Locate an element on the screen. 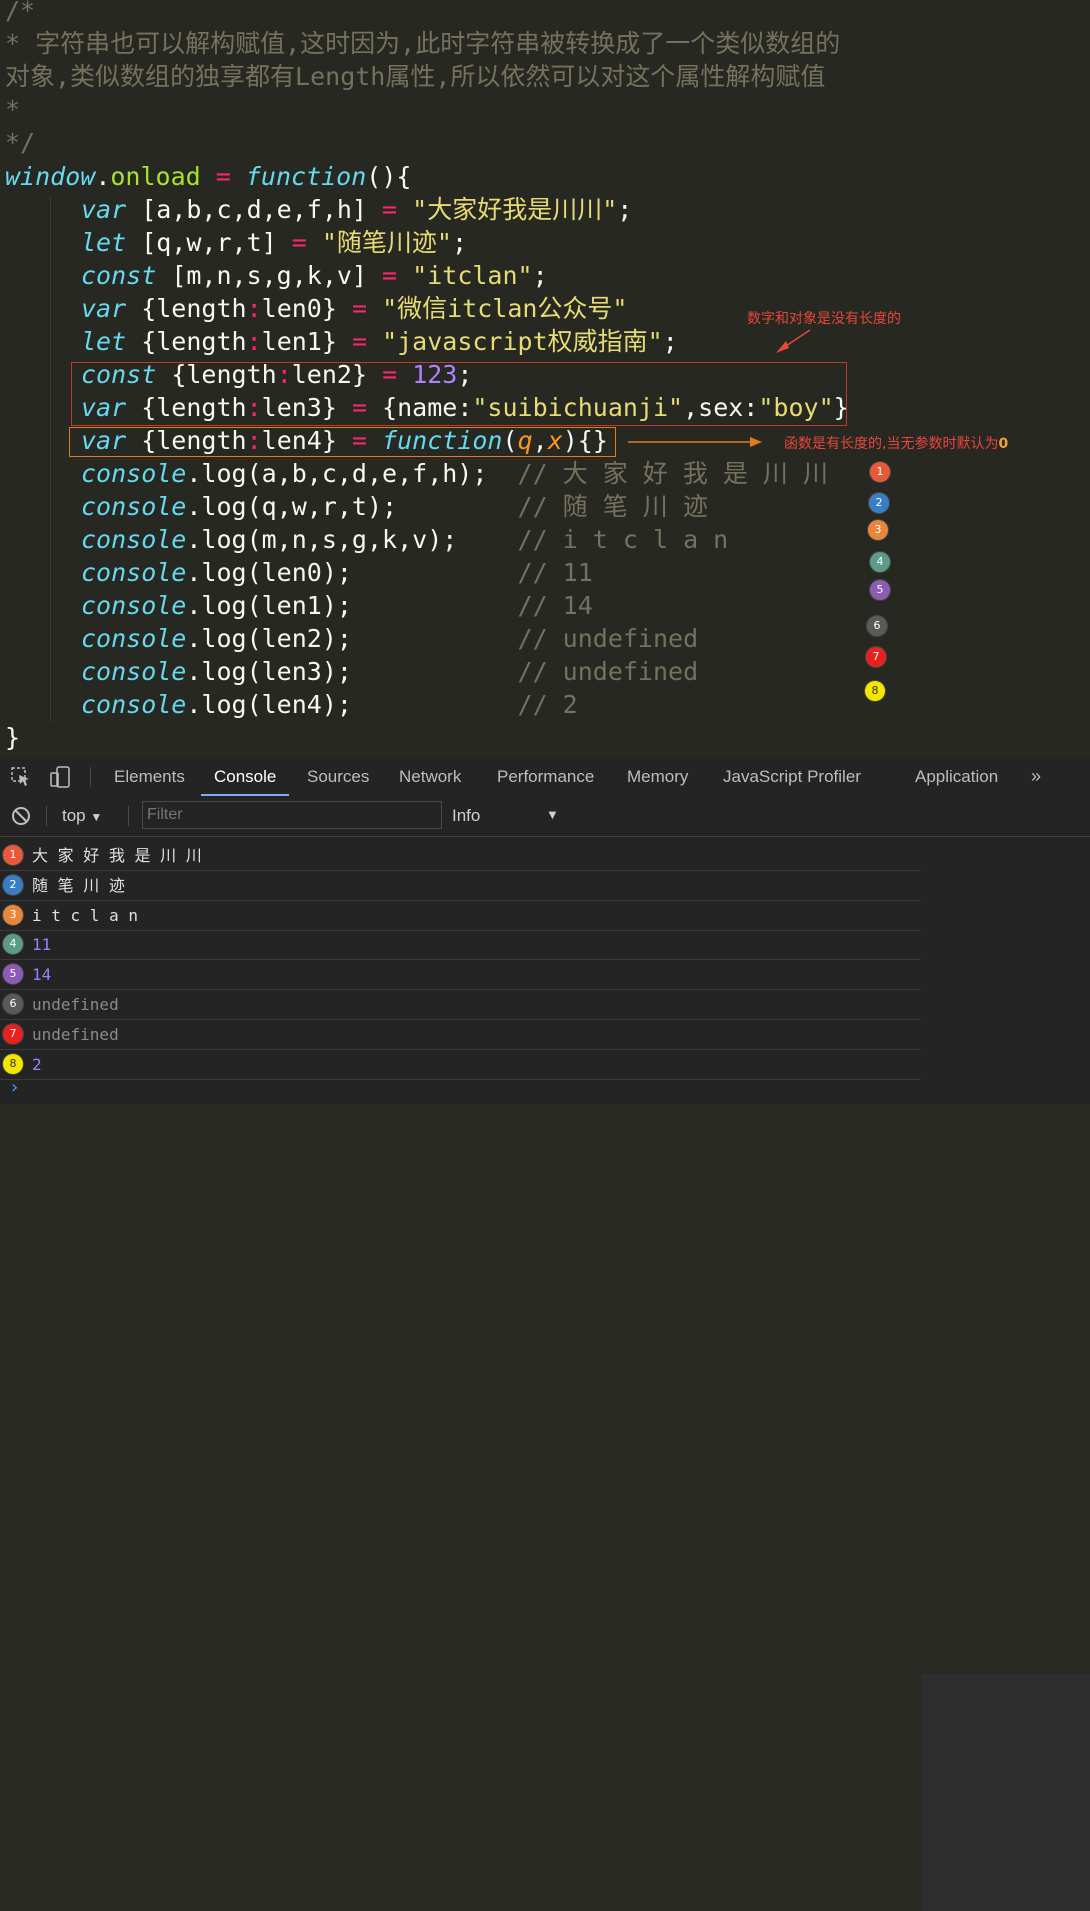 Image resolution: width=1090 pixels, height=1911 pixels. tab-console: Console is located at coordinates (245, 777).